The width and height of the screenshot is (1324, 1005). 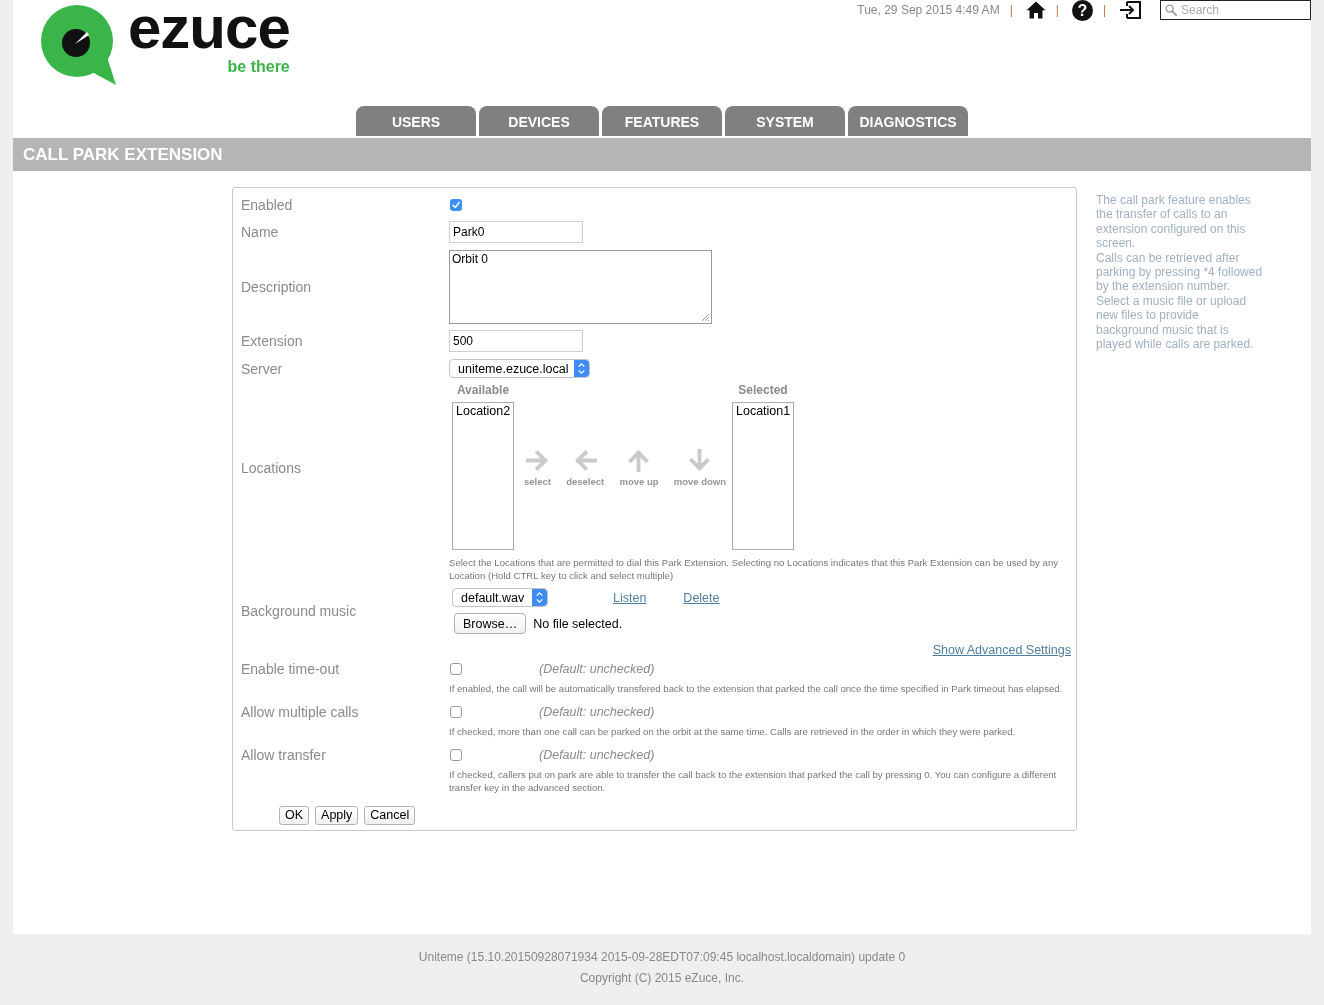 What do you see at coordinates (630, 597) in the screenshot?
I see `listen-link: Listen` at bounding box center [630, 597].